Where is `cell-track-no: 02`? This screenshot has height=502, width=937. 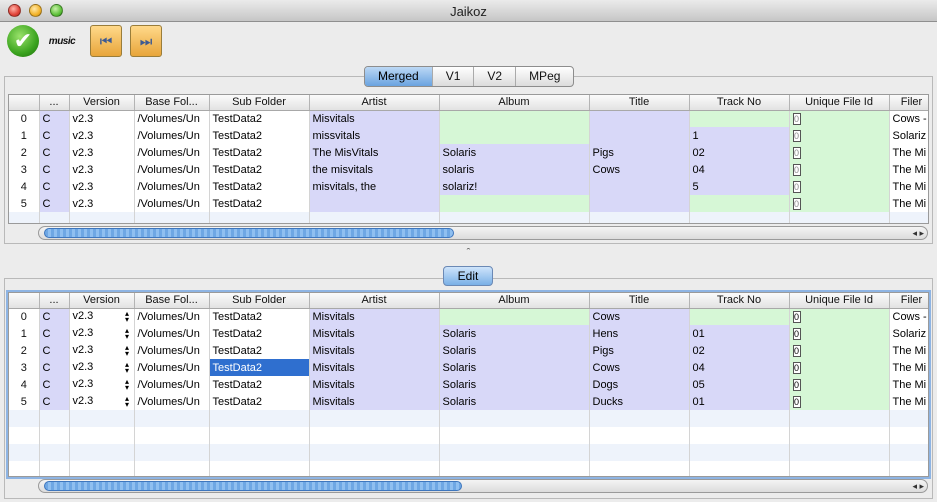
cell-track-no: 02 is located at coordinates (739, 350).